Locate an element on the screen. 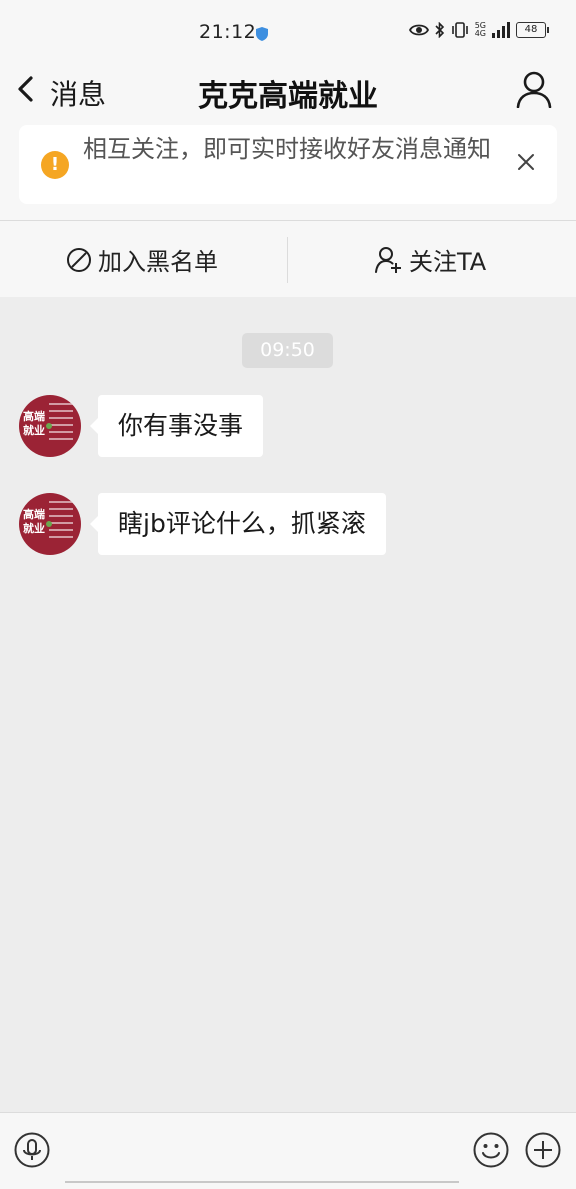 This screenshot has height=1189, width=576. action-bar: 加入黑名单 关注TA is located at coordinates (288, 259).